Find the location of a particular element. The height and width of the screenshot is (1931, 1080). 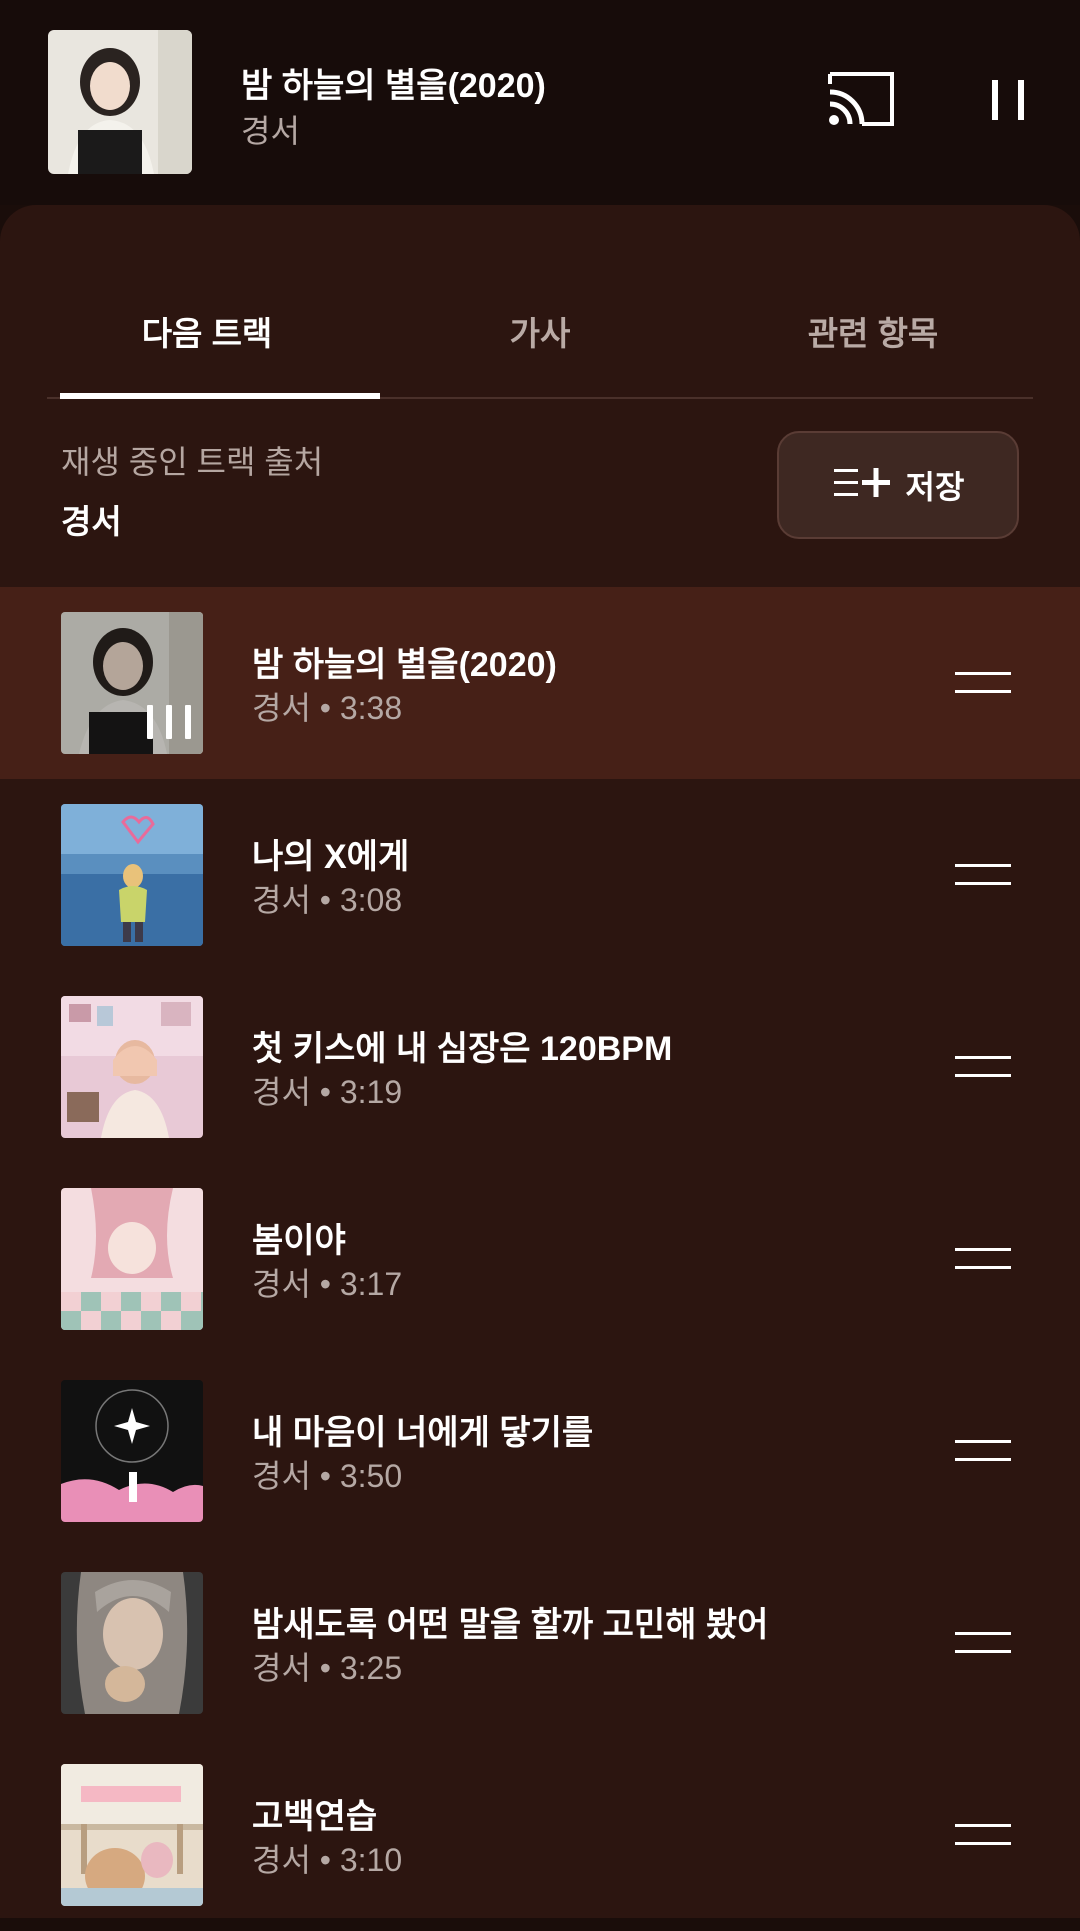

cast-icon is located at coordinates (862, 100).